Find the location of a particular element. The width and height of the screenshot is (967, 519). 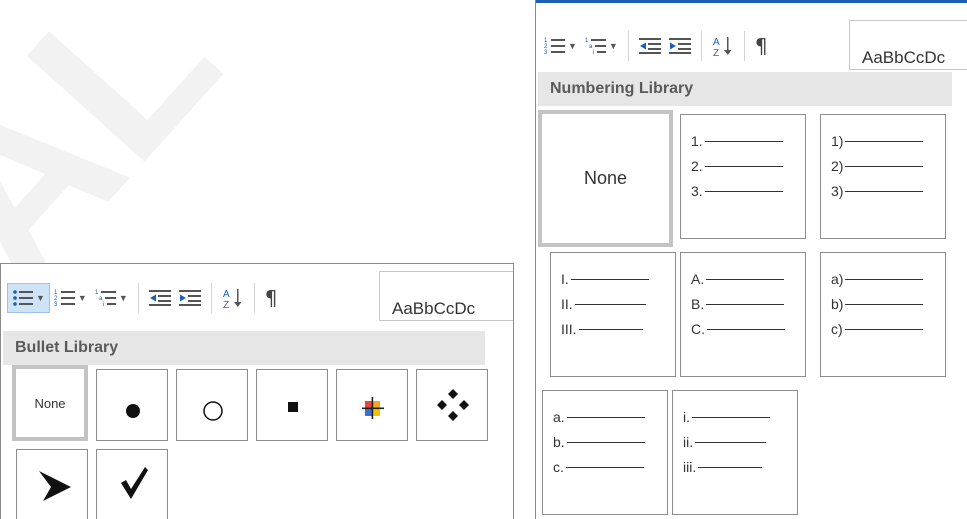

filled-square-icon is located at coordinates (292, 405).